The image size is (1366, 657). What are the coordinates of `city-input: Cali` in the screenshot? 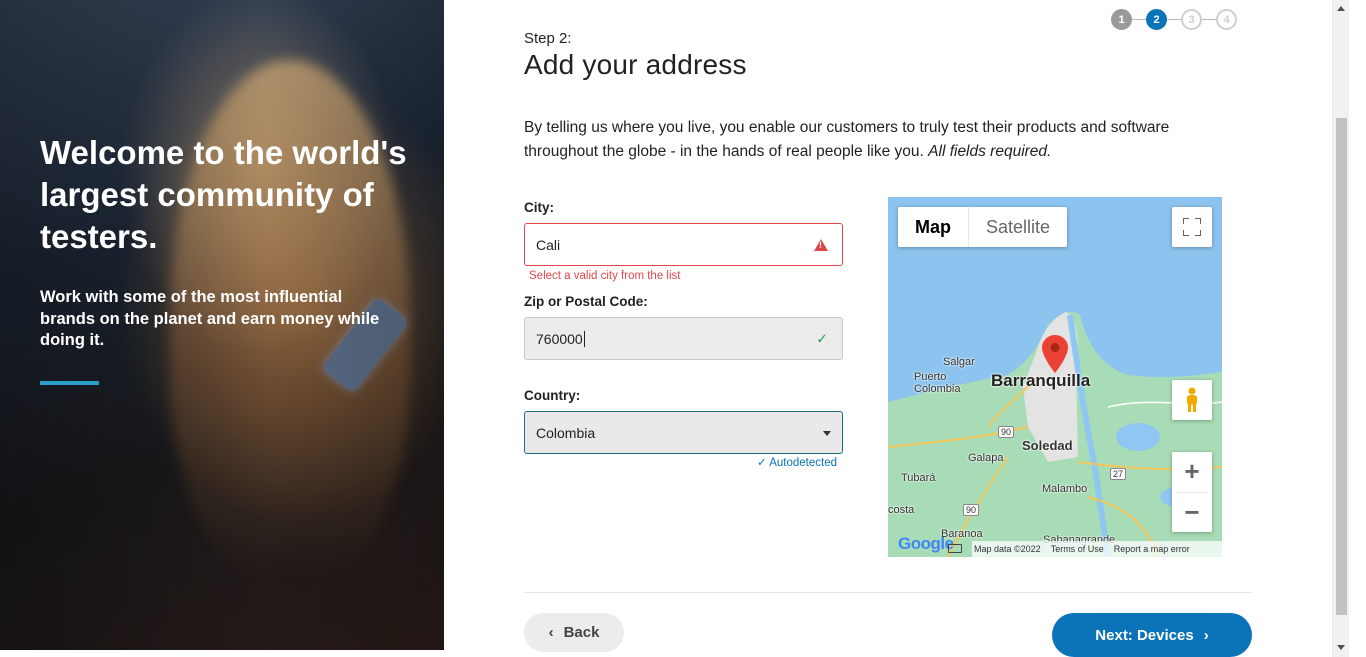 It's located at (683, 244).